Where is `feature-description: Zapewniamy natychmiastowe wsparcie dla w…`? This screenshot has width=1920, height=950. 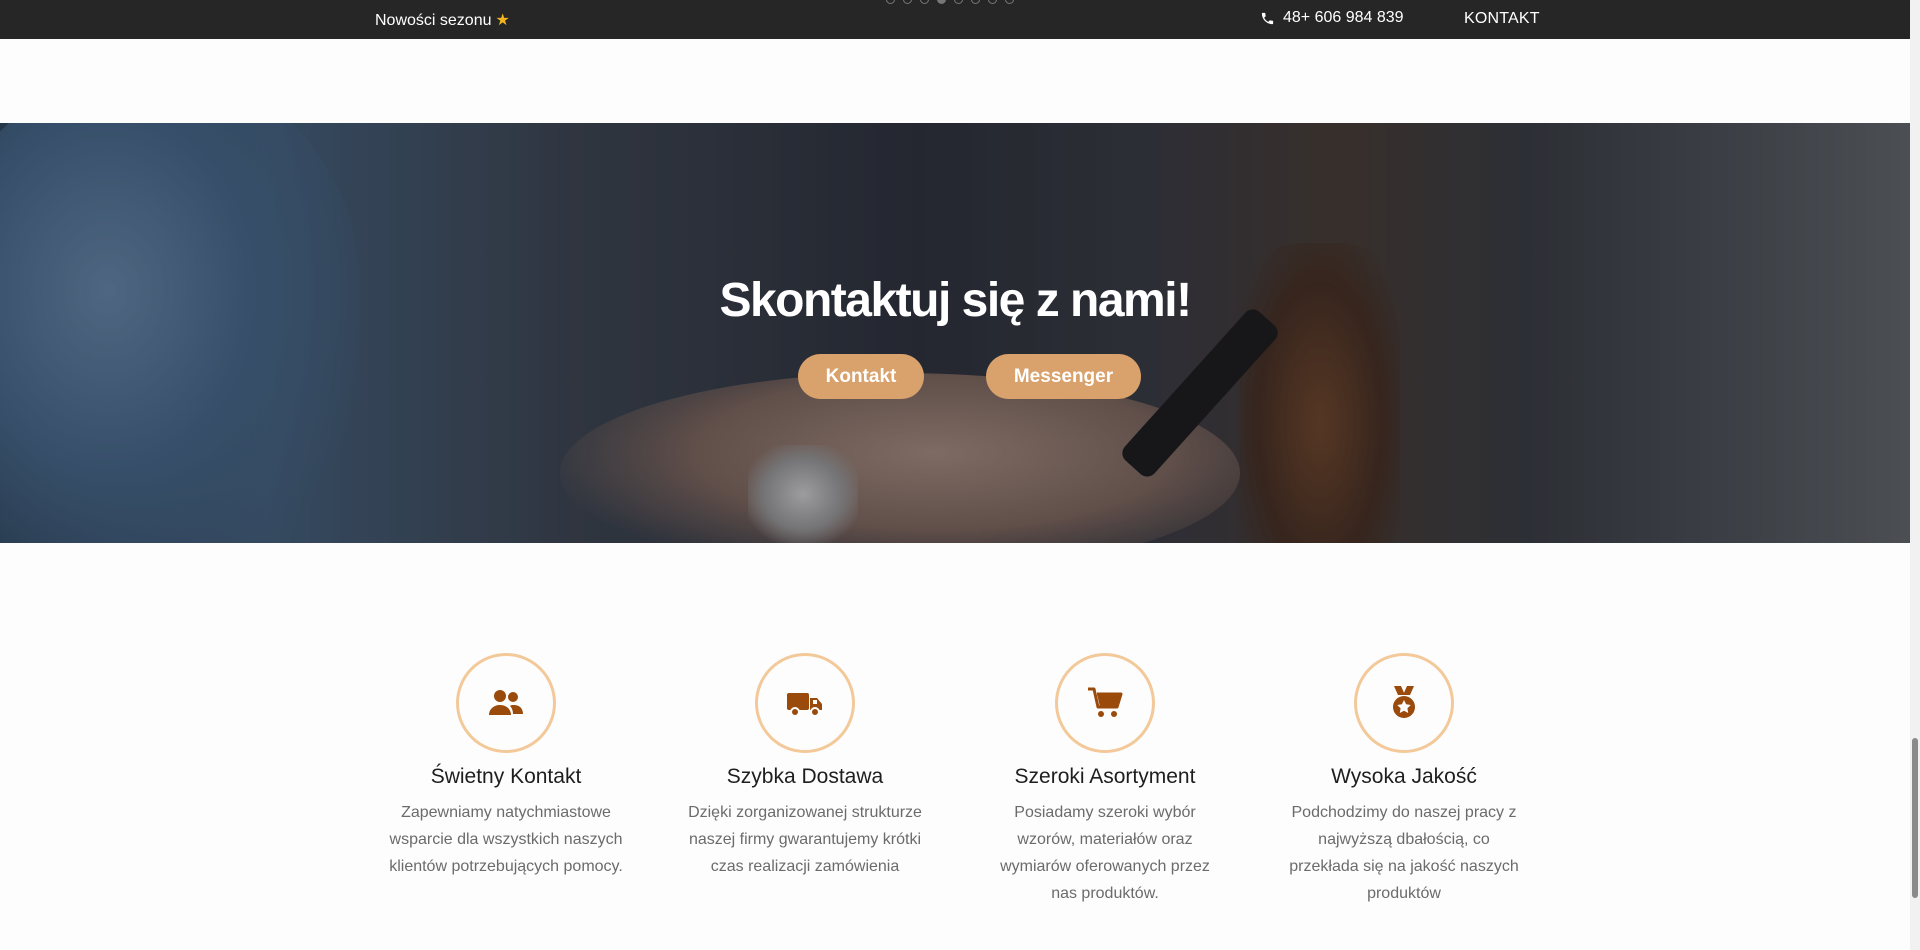 feature-description: Zapewniamy natychmiastowe wsparcie dla w… is located at coordinates (506, 839).